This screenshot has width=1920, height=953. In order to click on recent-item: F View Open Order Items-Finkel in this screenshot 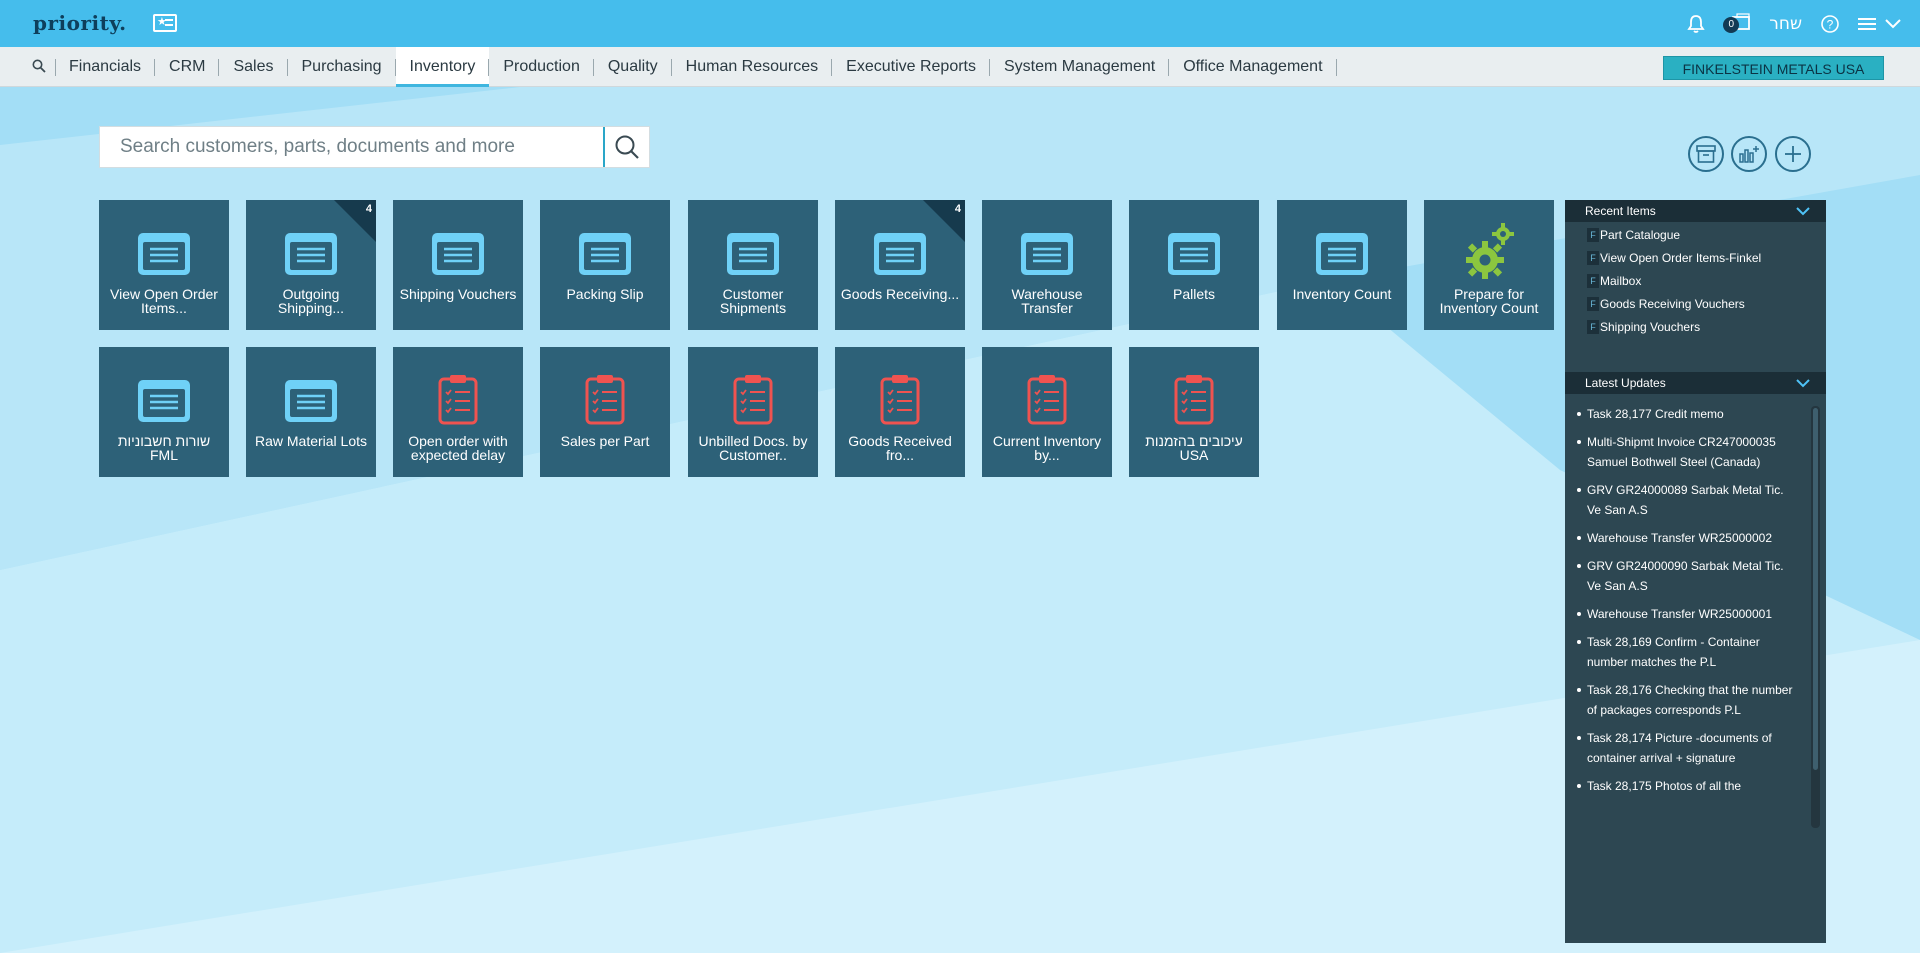, I will do `click(1695, 257)`.